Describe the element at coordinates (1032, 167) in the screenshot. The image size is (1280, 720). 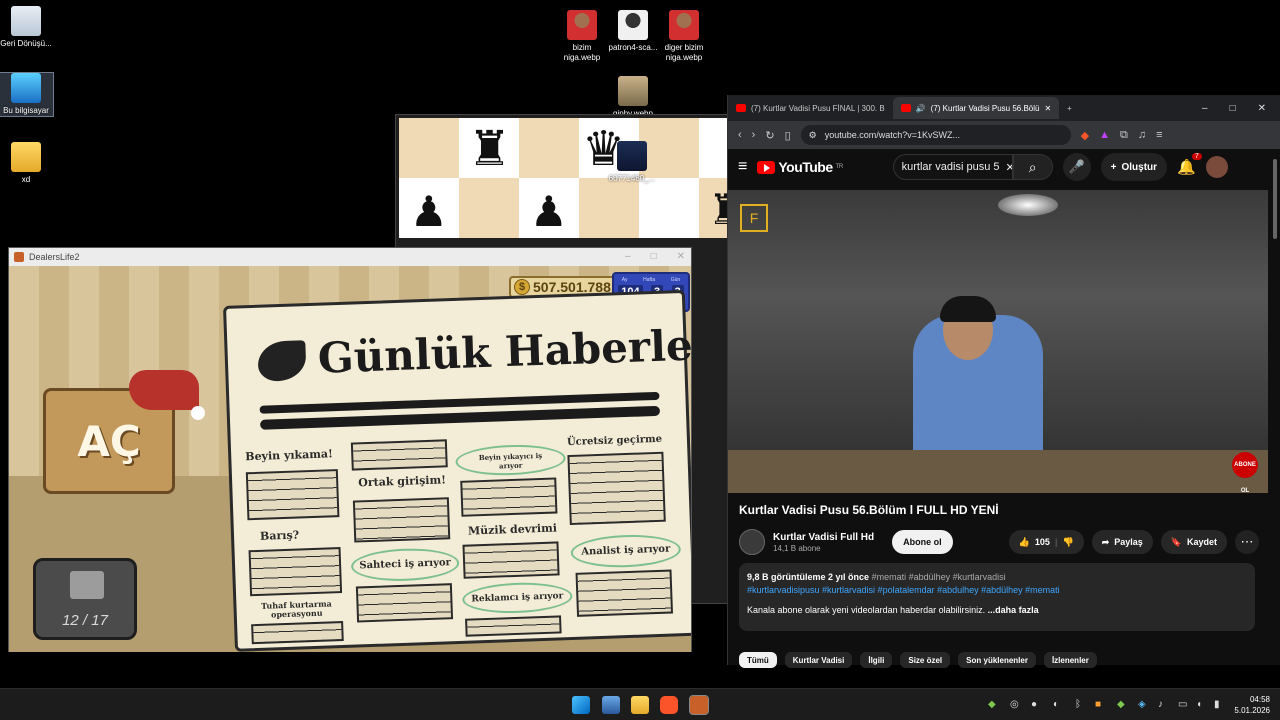
I see `search-button: ⌕` at that location.